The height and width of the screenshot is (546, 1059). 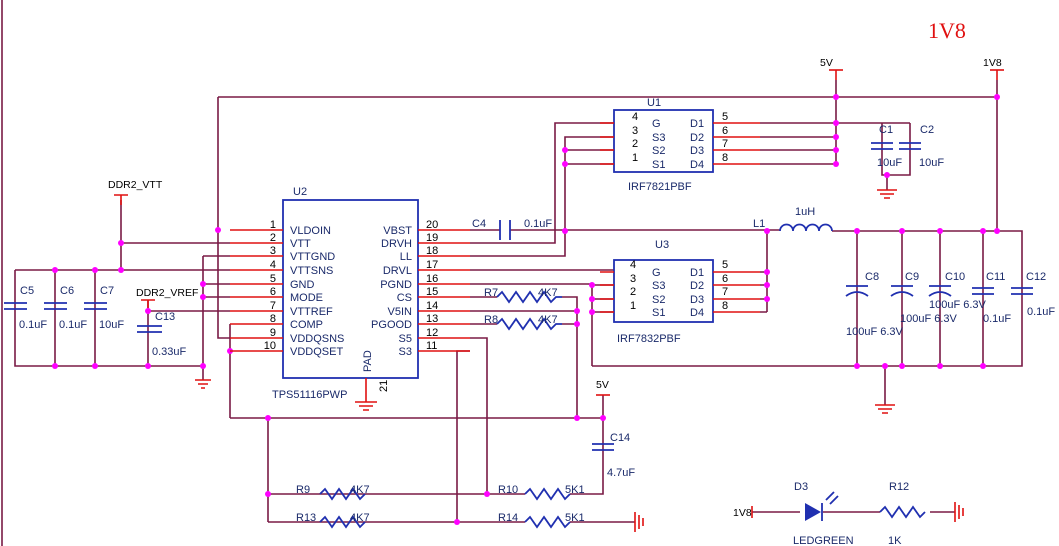 I want to click on schematic-label: S1, so click(x=658, y=165).